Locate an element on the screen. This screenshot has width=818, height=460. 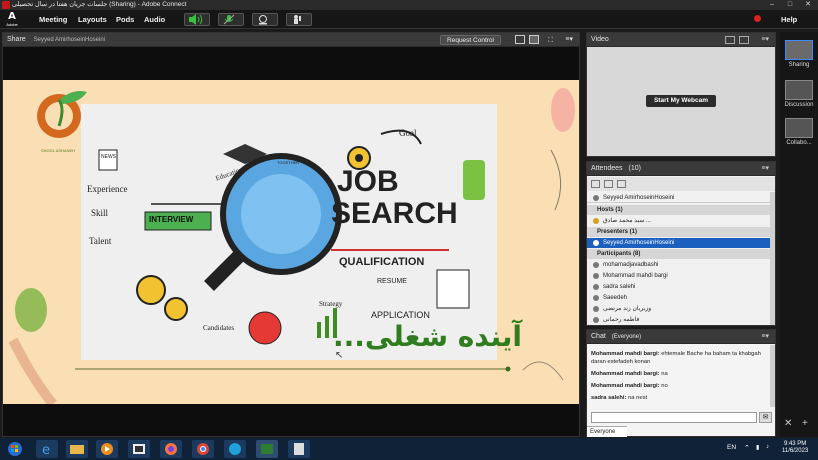
word-together: TOGETHER is located at coordinates (288, 162).